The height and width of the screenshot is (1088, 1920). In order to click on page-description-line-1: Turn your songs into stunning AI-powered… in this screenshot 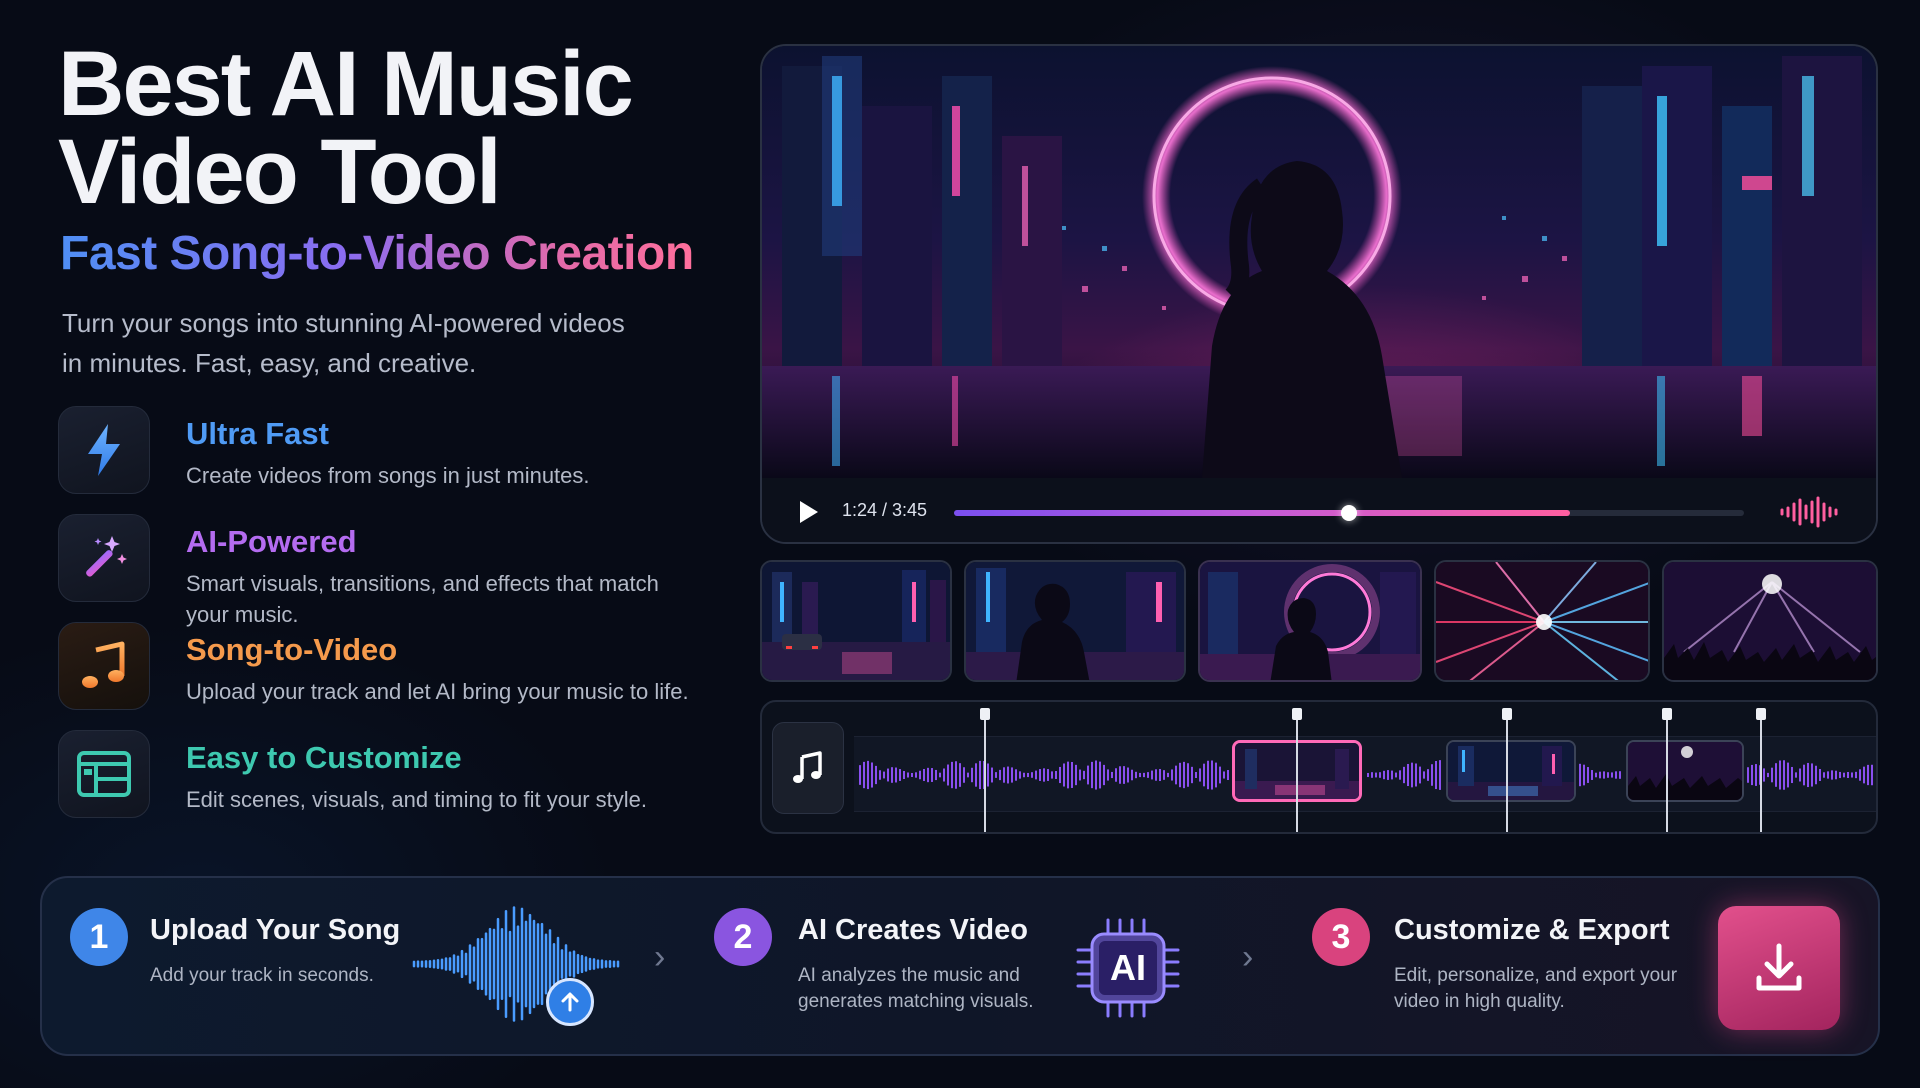, I will do `click(343, 323)`.